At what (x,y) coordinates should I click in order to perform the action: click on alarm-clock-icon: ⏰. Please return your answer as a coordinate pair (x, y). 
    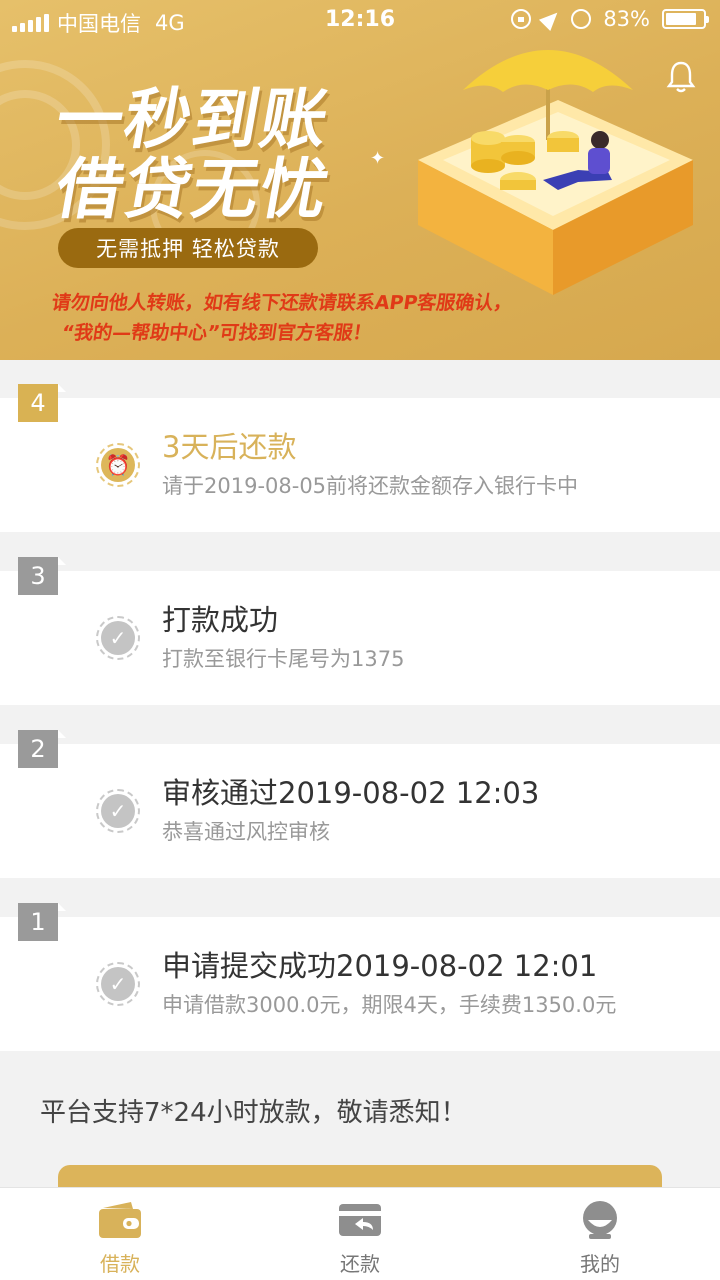
    Looking at the image, I should click on (118, 465).